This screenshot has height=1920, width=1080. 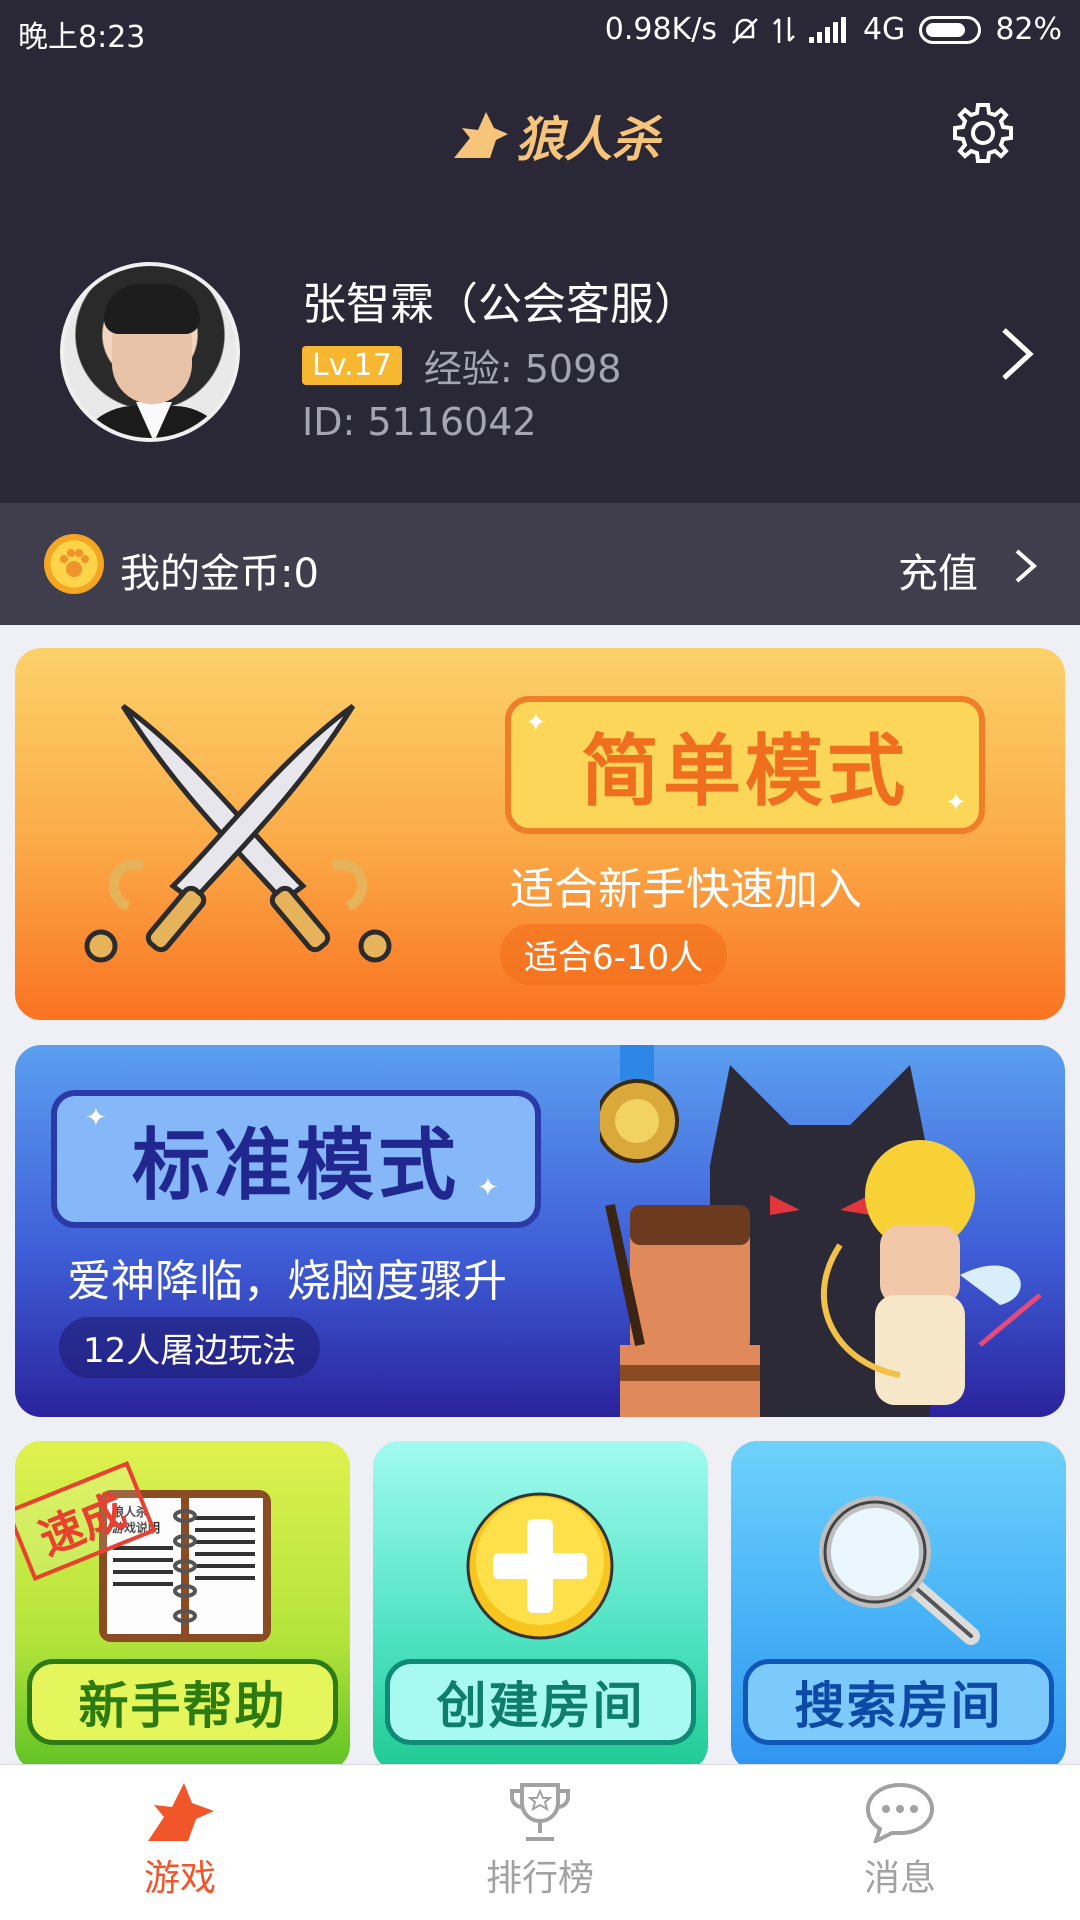 I want to click on standard-mode-tagline: 爱神降临，烧脑度骤升, so click(x=287, y=1281).